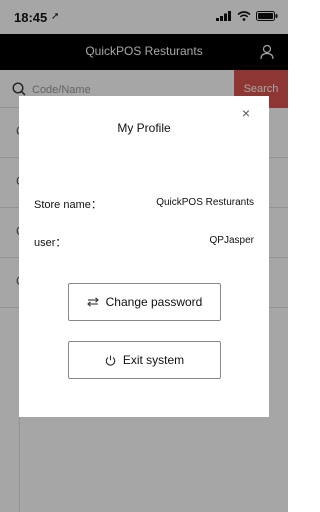 The width and height of the screenshot is (320, 512). I want to click on close-icon: ×, so click(246, 113).